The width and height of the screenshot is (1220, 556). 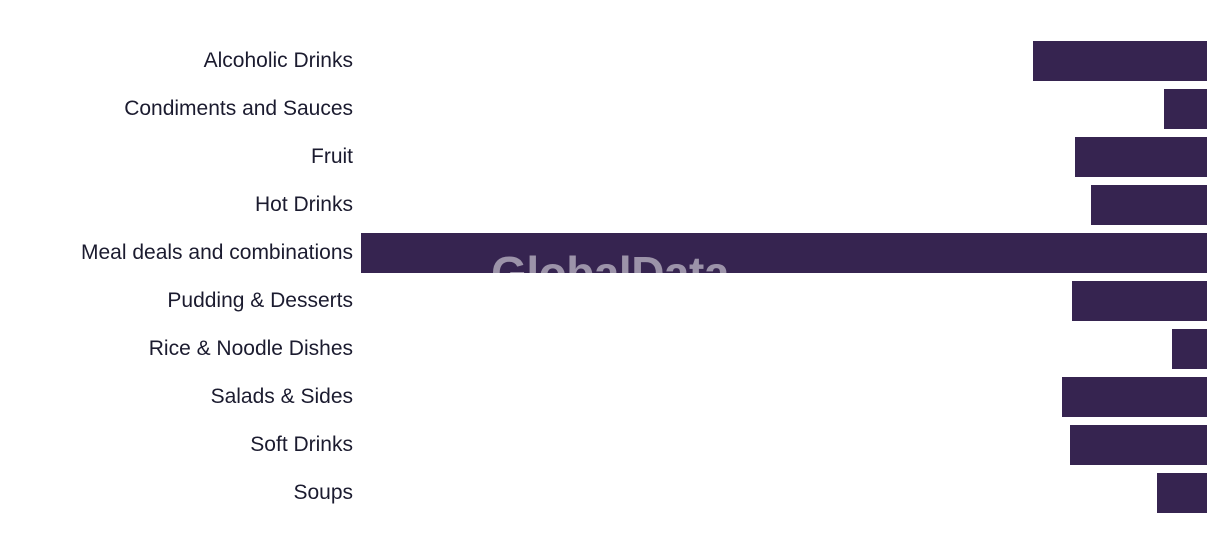 I want to click on chart-row: Condiments and Sauces, so click(x=610, y=109).